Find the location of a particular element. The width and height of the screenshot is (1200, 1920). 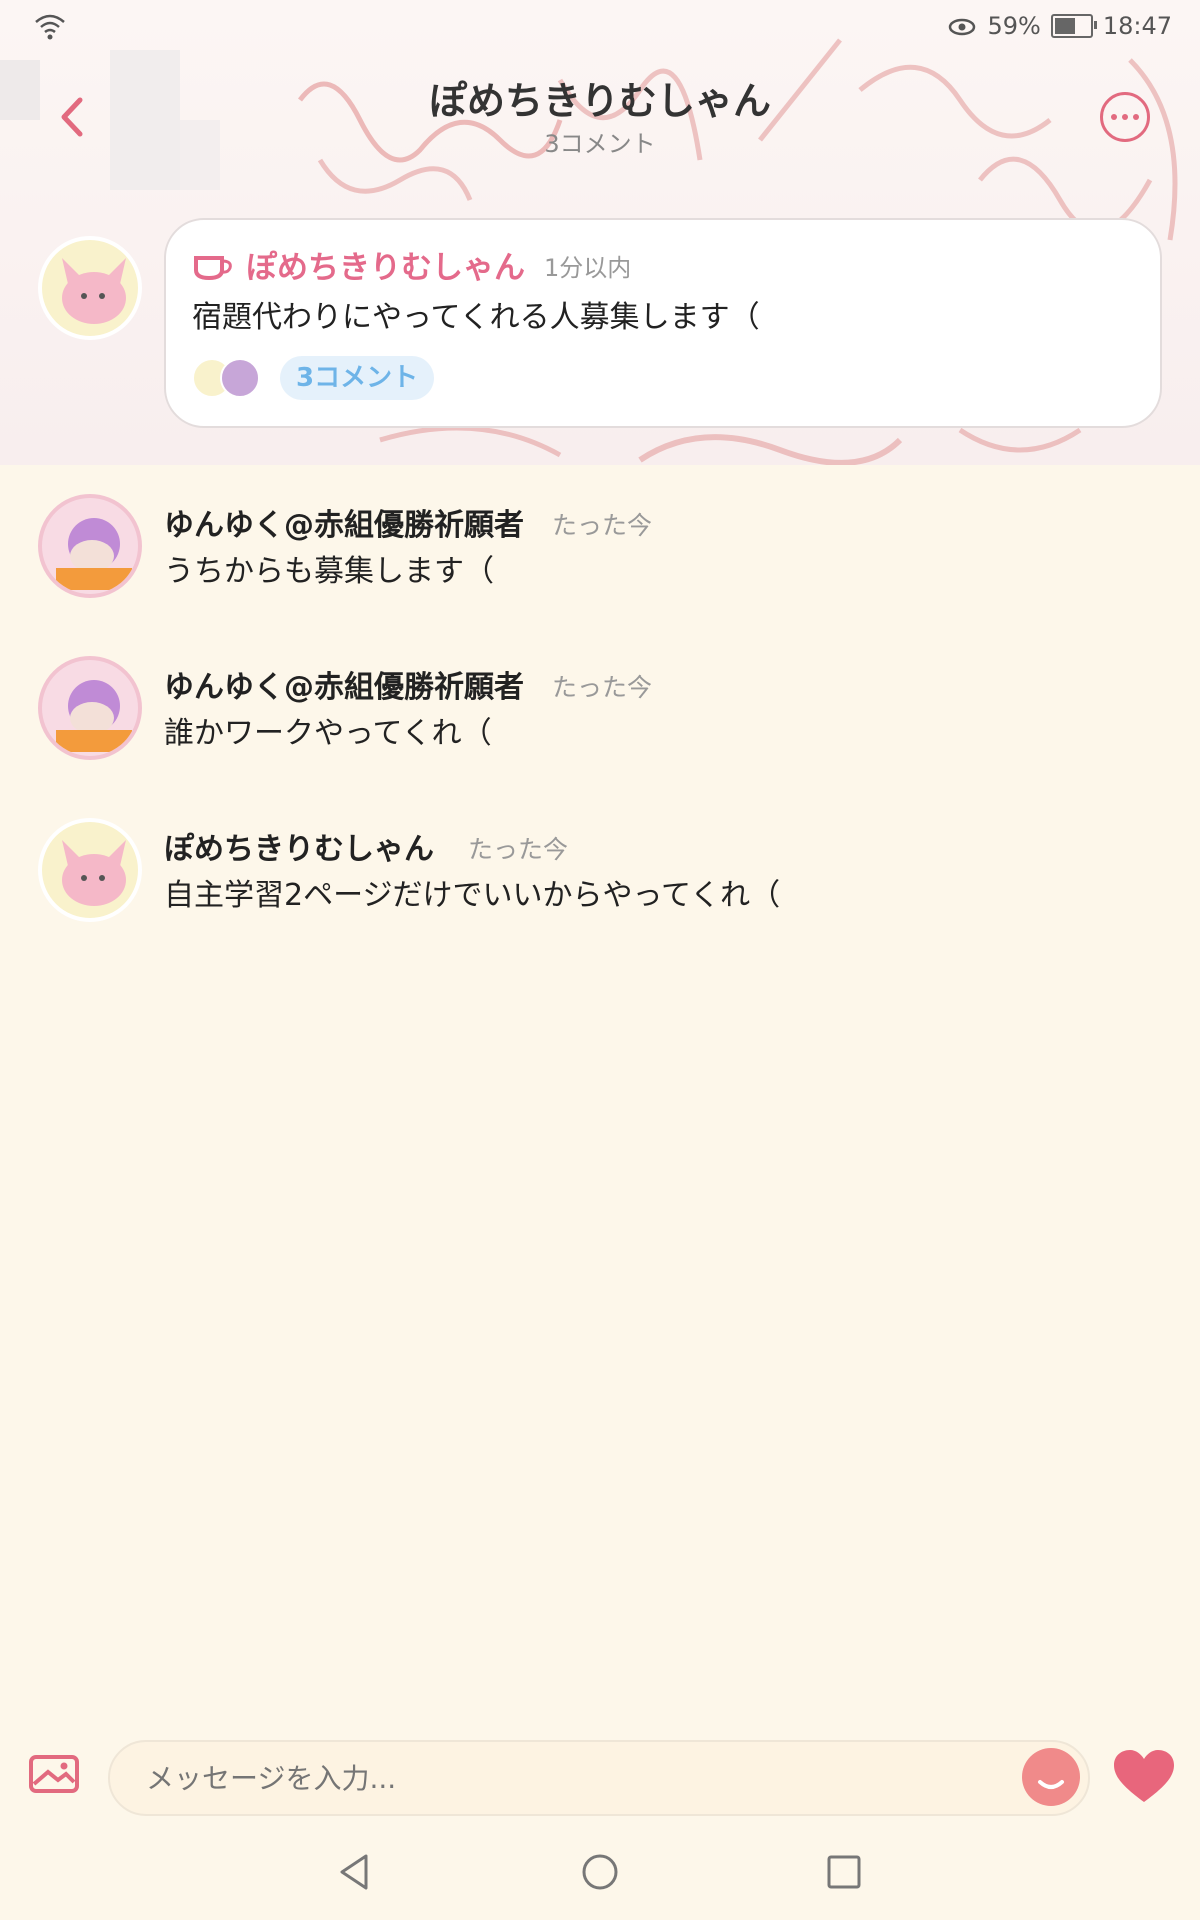

home-circle-icon is located at coordinates (600, 1872).